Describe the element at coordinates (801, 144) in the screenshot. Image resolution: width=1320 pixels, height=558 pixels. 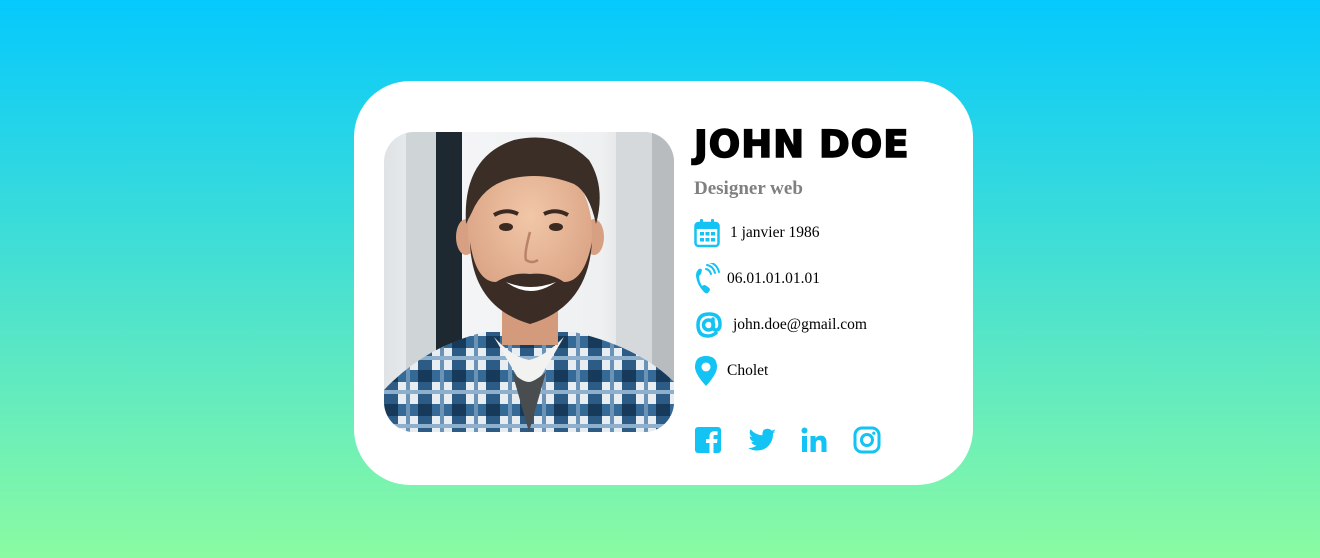
I see `profile-name: JOHN DOE` at that location.